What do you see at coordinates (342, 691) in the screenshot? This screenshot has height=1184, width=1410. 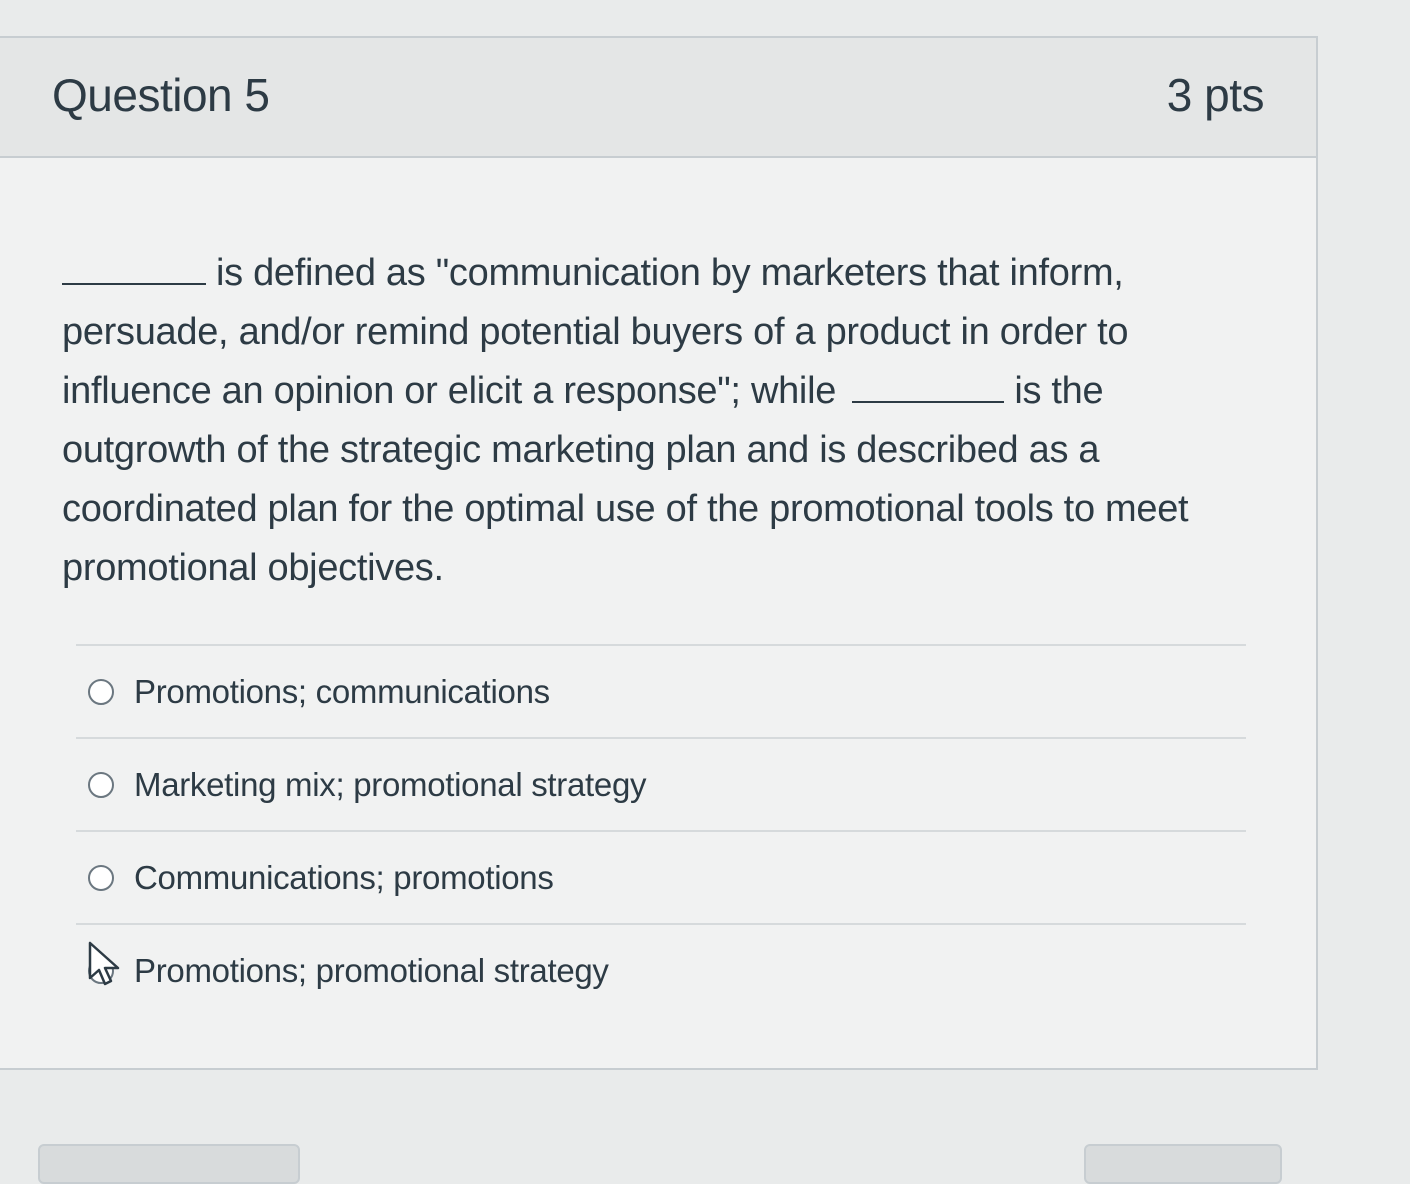 I see `answer-label: Promotions; communications` at bounding box center [342, 691].